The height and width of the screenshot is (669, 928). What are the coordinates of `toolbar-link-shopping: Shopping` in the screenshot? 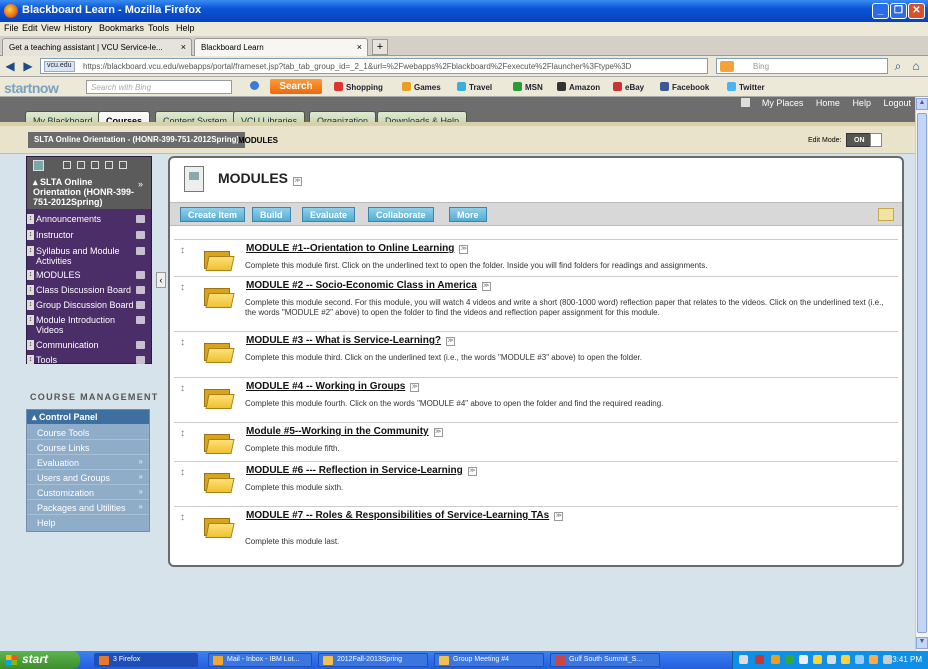 It's located at (358, 87).